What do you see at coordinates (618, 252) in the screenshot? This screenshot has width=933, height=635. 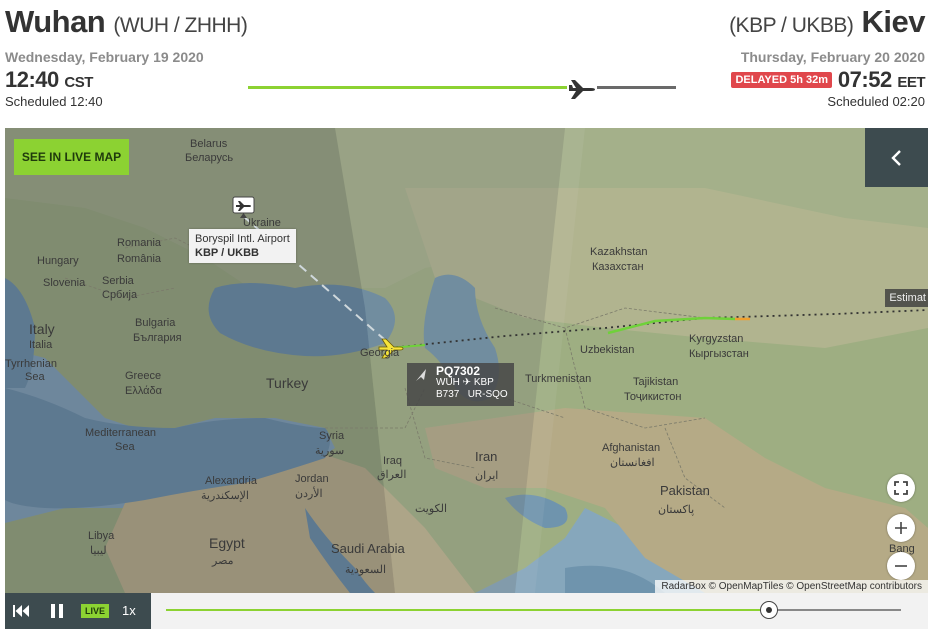 I see `map-label-kazakhstan: Kazakhstan` at bounding box center [618, 252].